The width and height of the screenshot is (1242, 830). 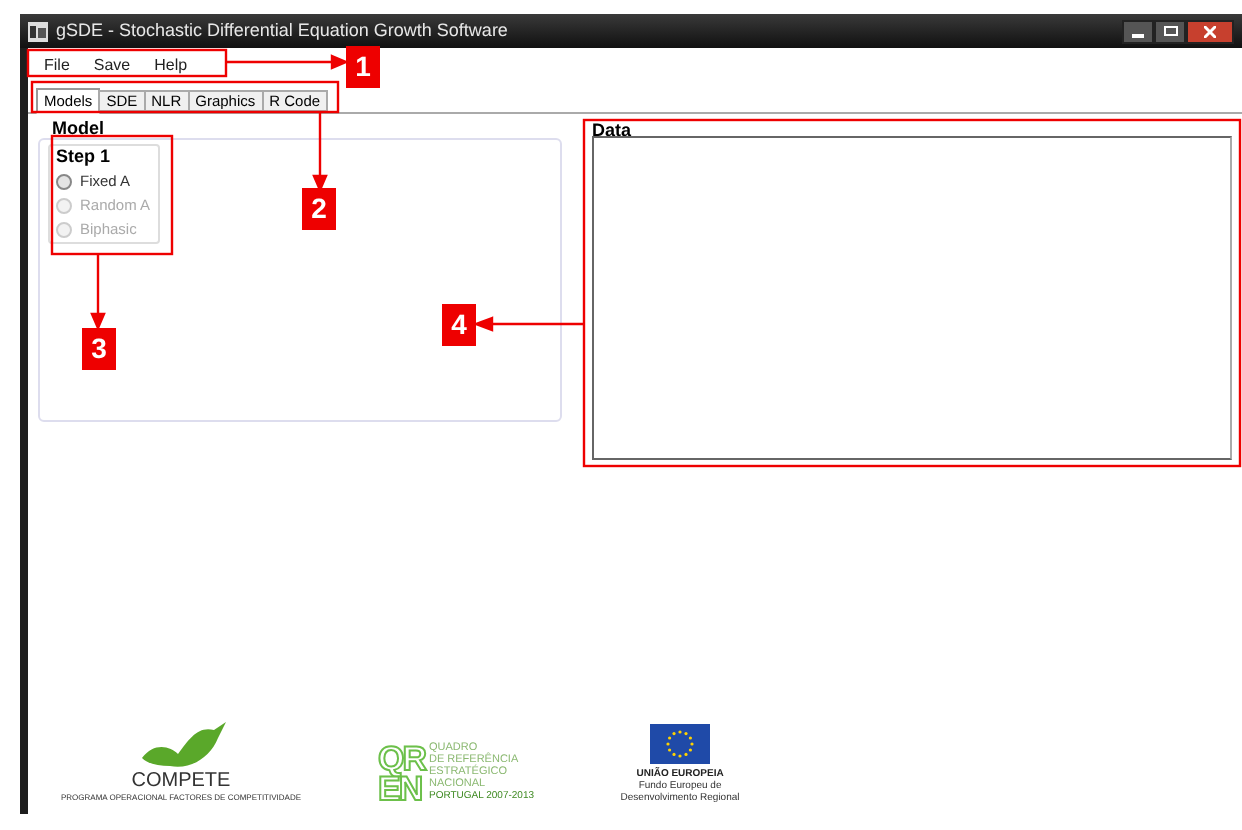 What do you see at coordinates (282, 30) in the screenshot?
I see `window-title: gSDE - Stochastic Differential Equation Growth Software` at bounding box center [282, 30].